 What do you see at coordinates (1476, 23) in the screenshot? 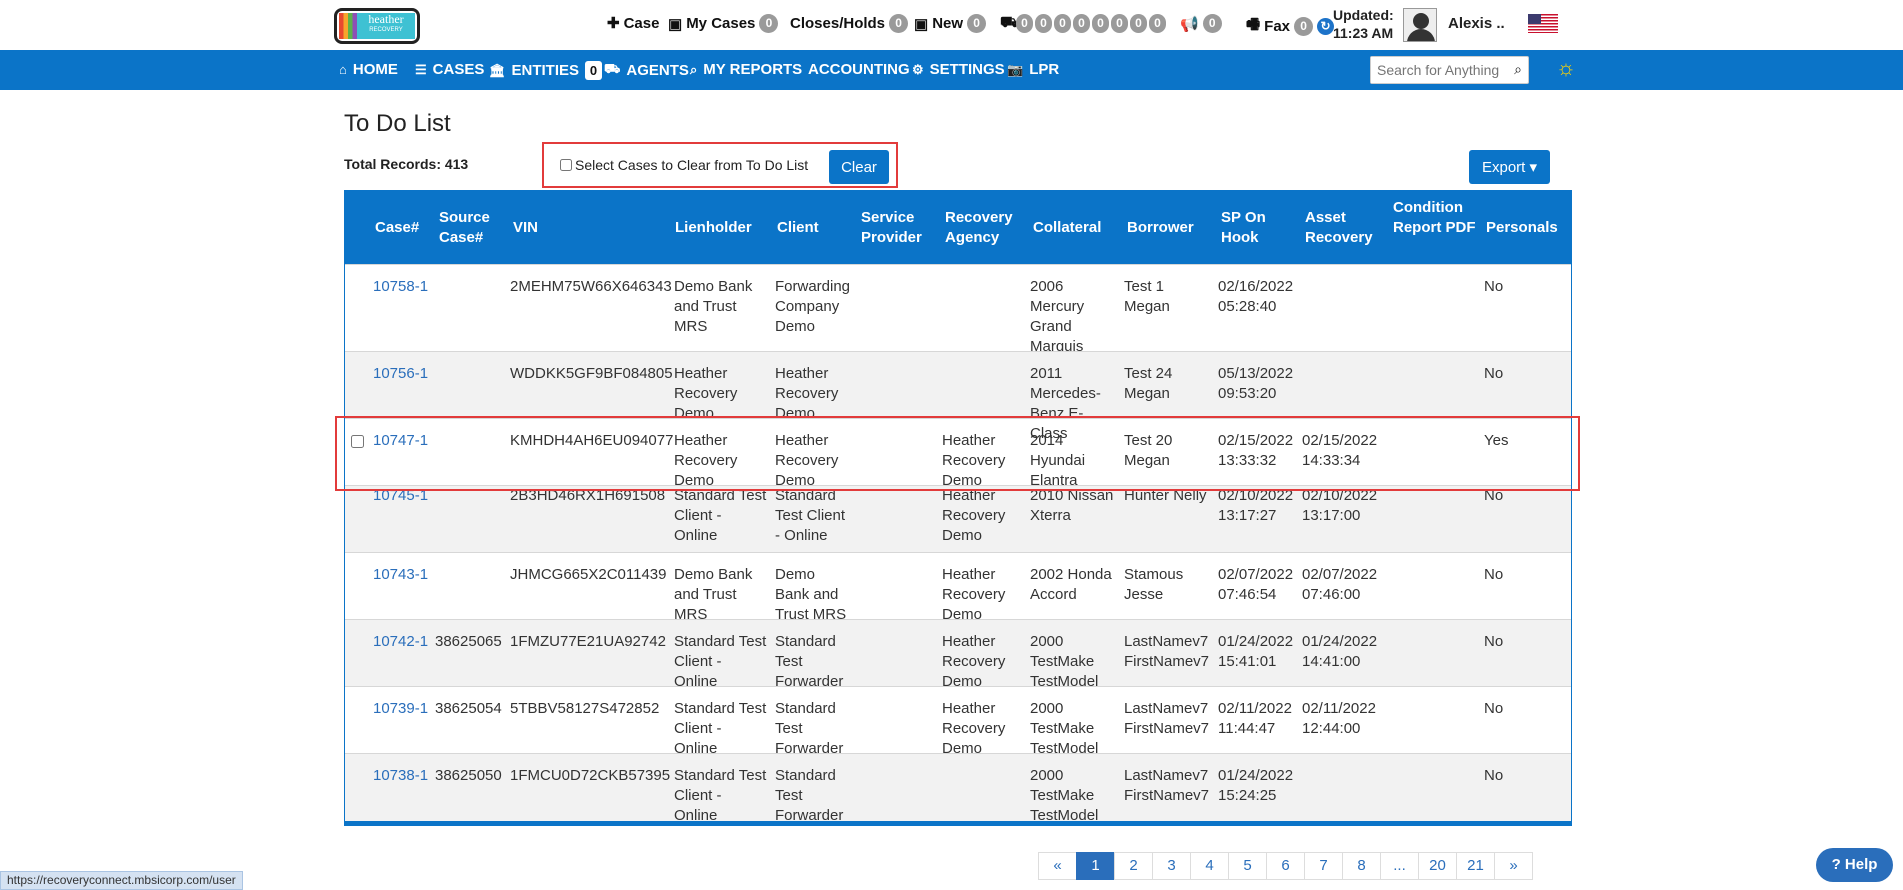
I see `user-name: Alexis ..` at bounding box center [1476, 23].